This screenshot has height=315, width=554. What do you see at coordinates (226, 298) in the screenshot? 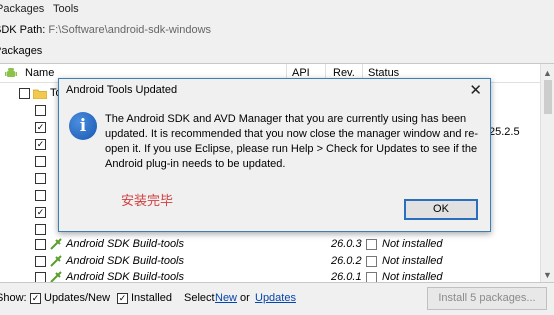
I see `select-new-link: New` at bounding box center [226, 298].